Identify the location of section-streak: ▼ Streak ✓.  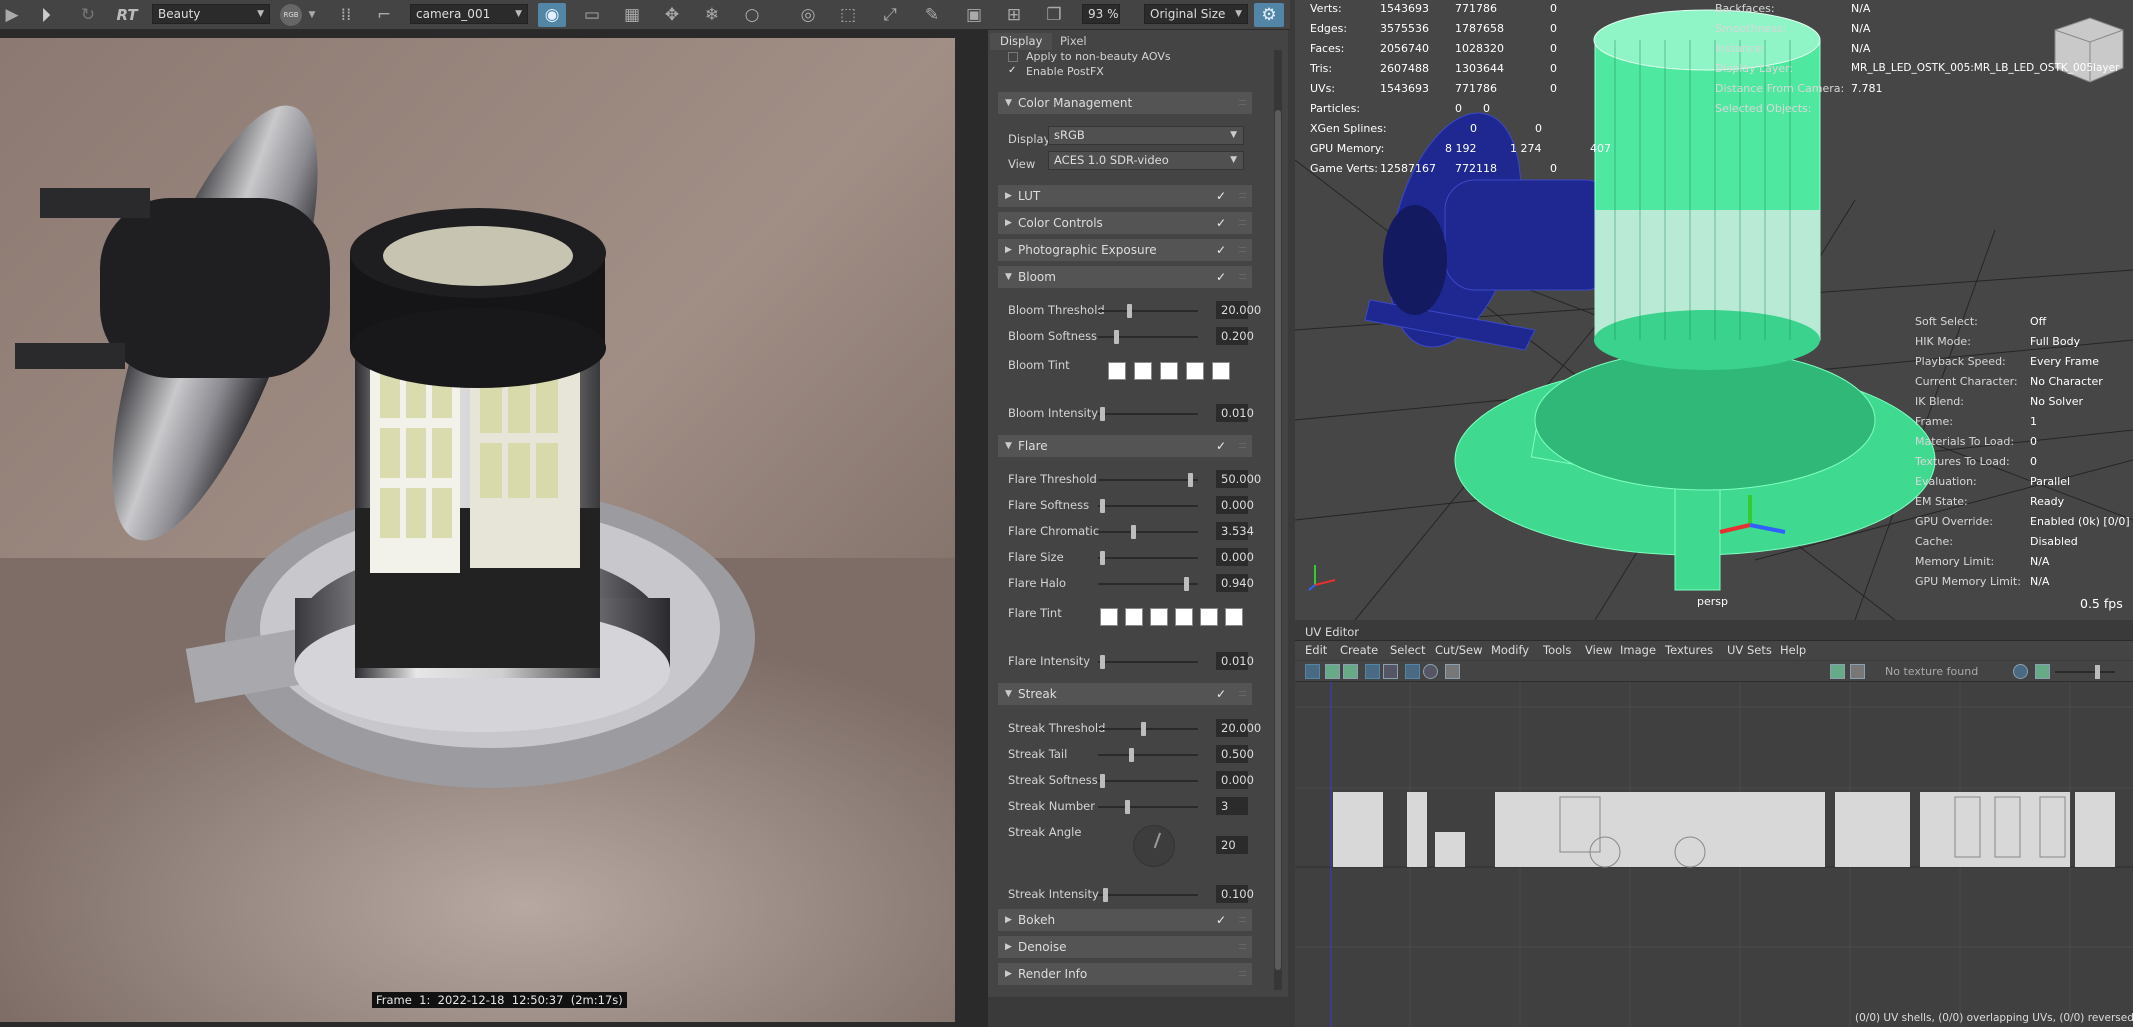
(1125, 694).